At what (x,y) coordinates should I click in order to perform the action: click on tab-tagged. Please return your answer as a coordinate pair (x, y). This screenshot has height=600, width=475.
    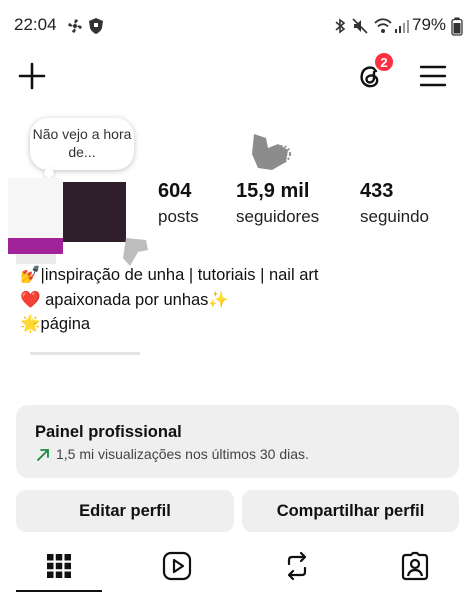
    Looking at the image, I should click on (415, 565).